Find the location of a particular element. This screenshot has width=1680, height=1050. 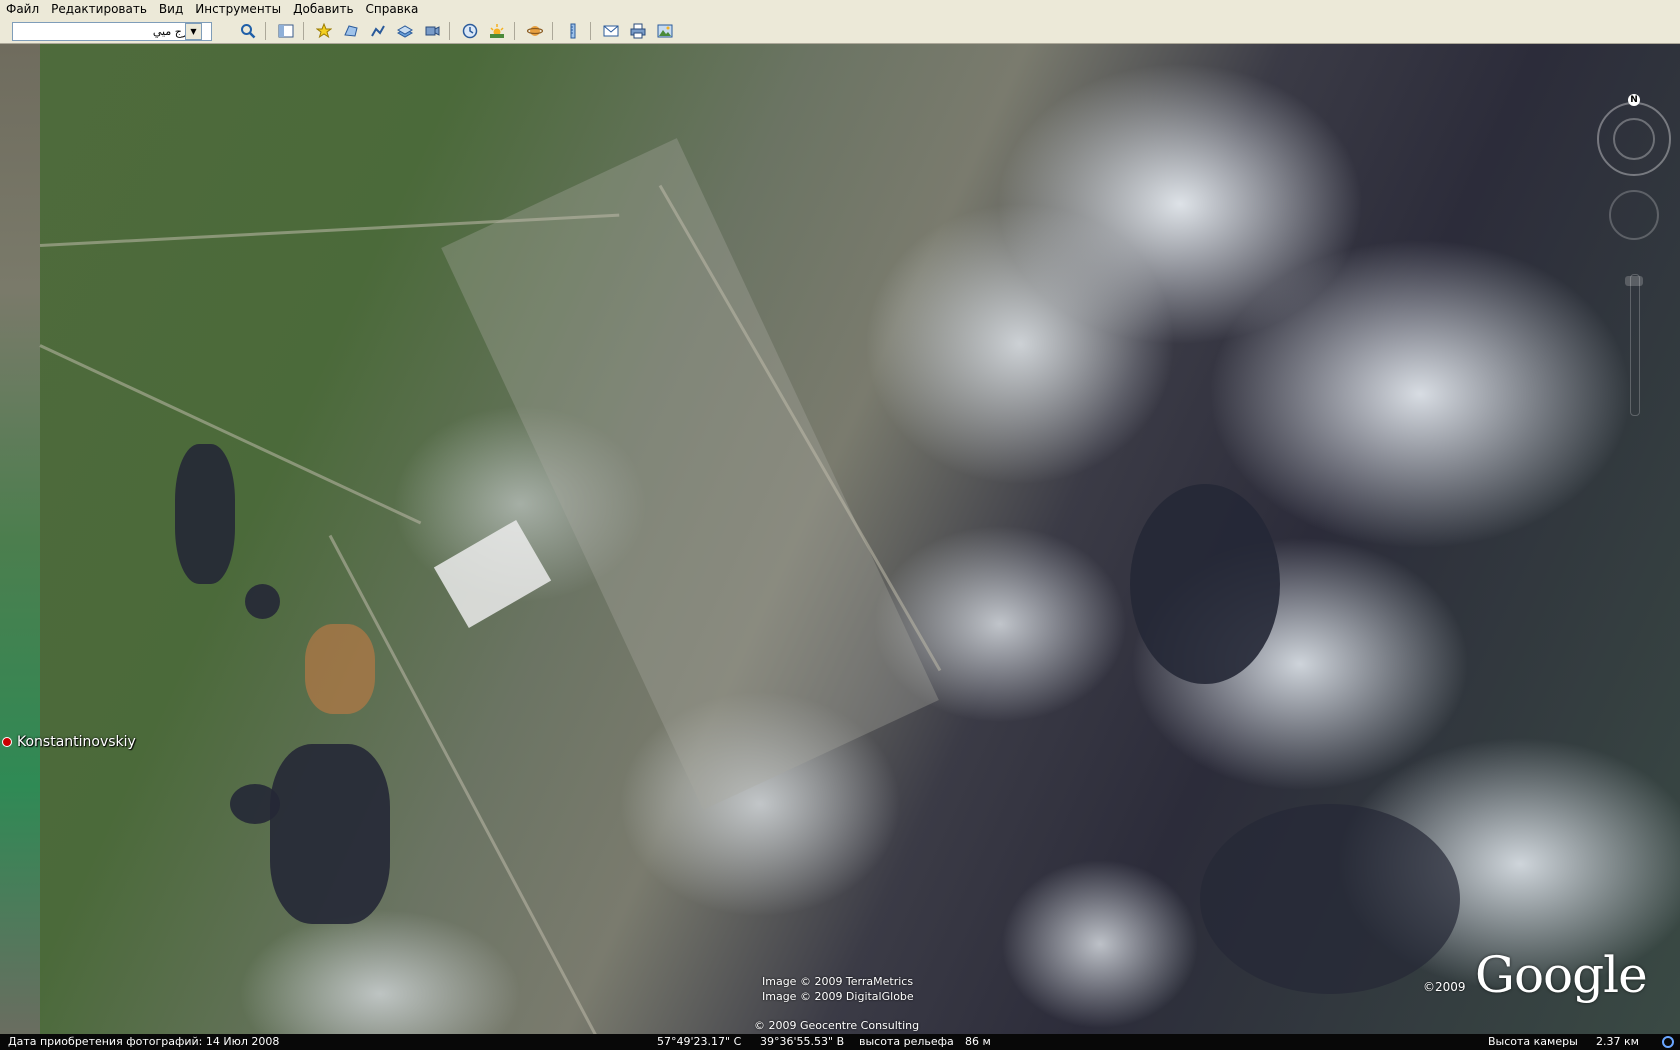

save-image-button is located at coordinates (665, 31).